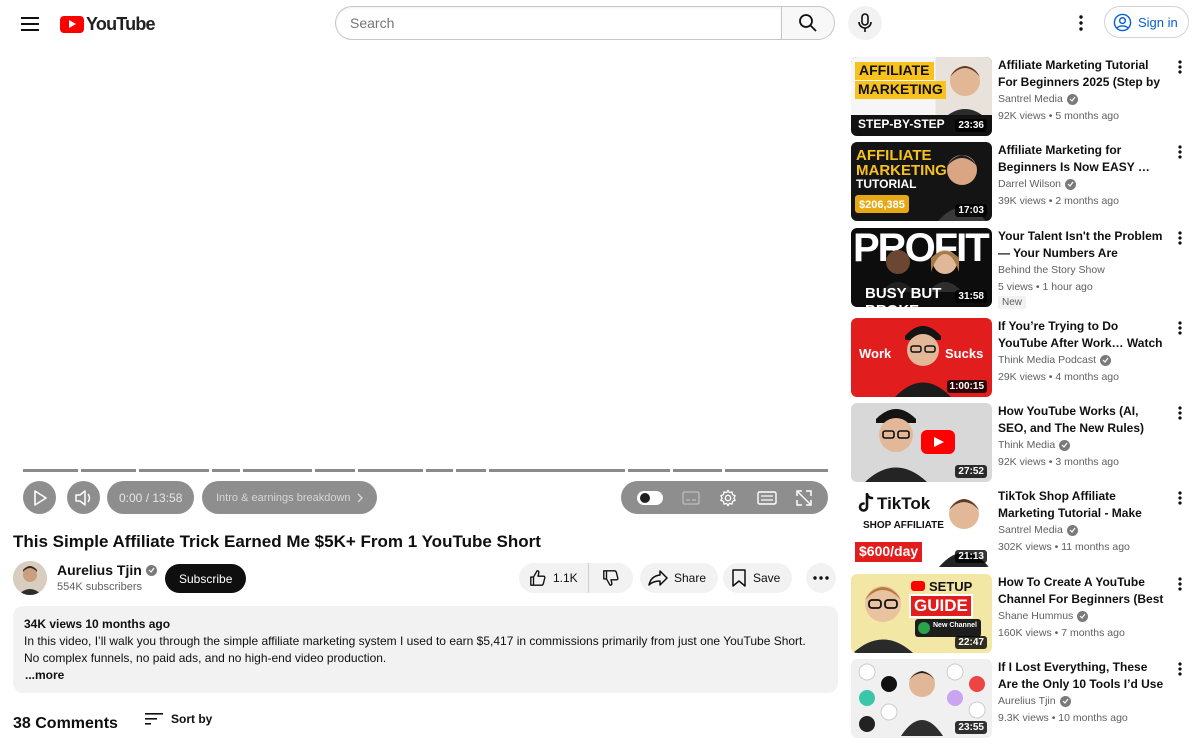  I want to click on chapter-button: Intro & earnings breakdown, so click(289, 497).